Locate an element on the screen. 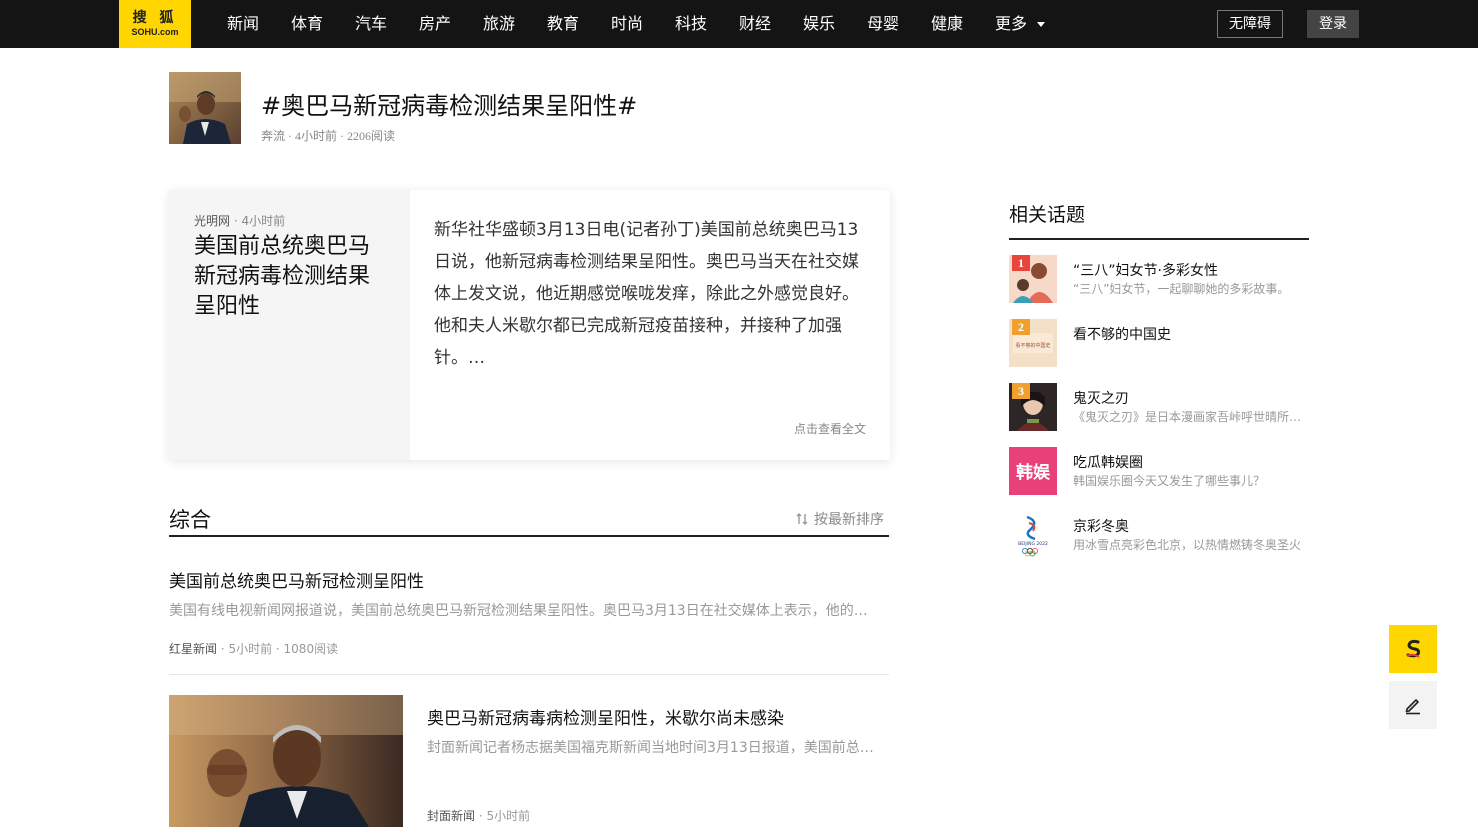 The image size is (1478, 837). logo-chinese-text: 搜 狐 is located at coordinates (155, 18).